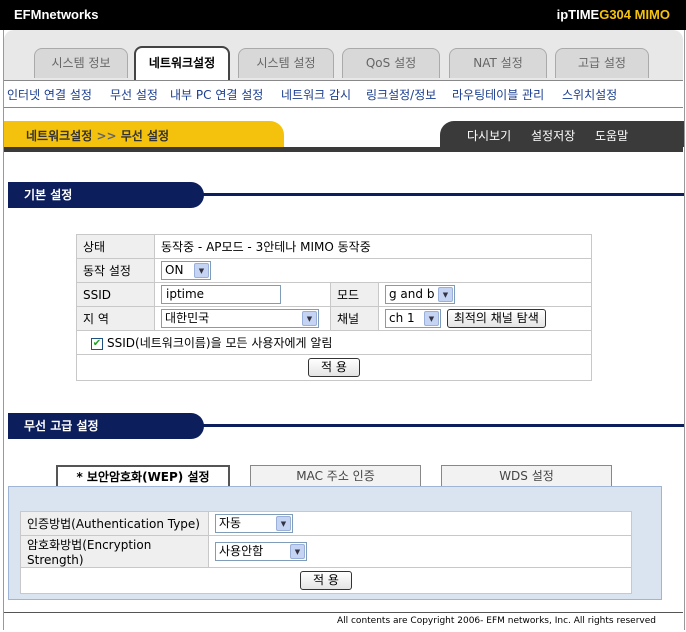  What do you see at coordinates (56, 14) in the screenshot?
I see `brand-logo: EFMnetworks` at bounding box center [56, 14].